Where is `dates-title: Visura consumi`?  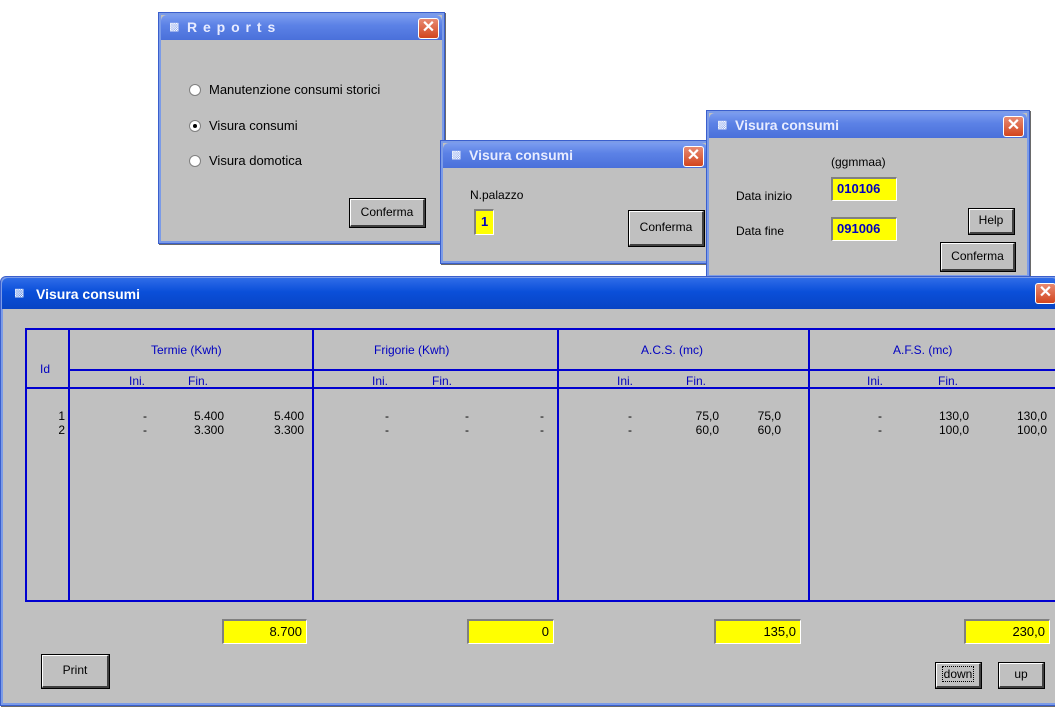 dates-title: Visura consumi is located at coordinates (787, 125).